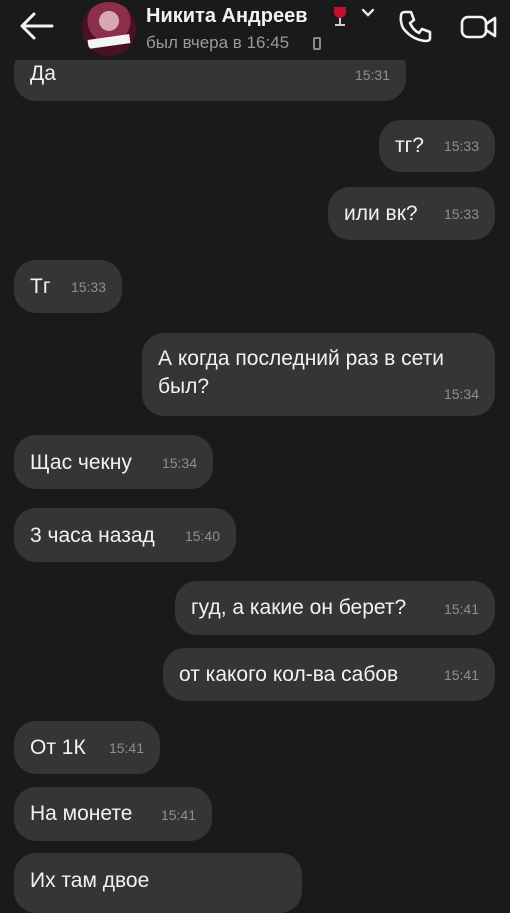 The height and width of the screenshot is (913, 510). I want to click on message-text: На монете, so click(81, 813).